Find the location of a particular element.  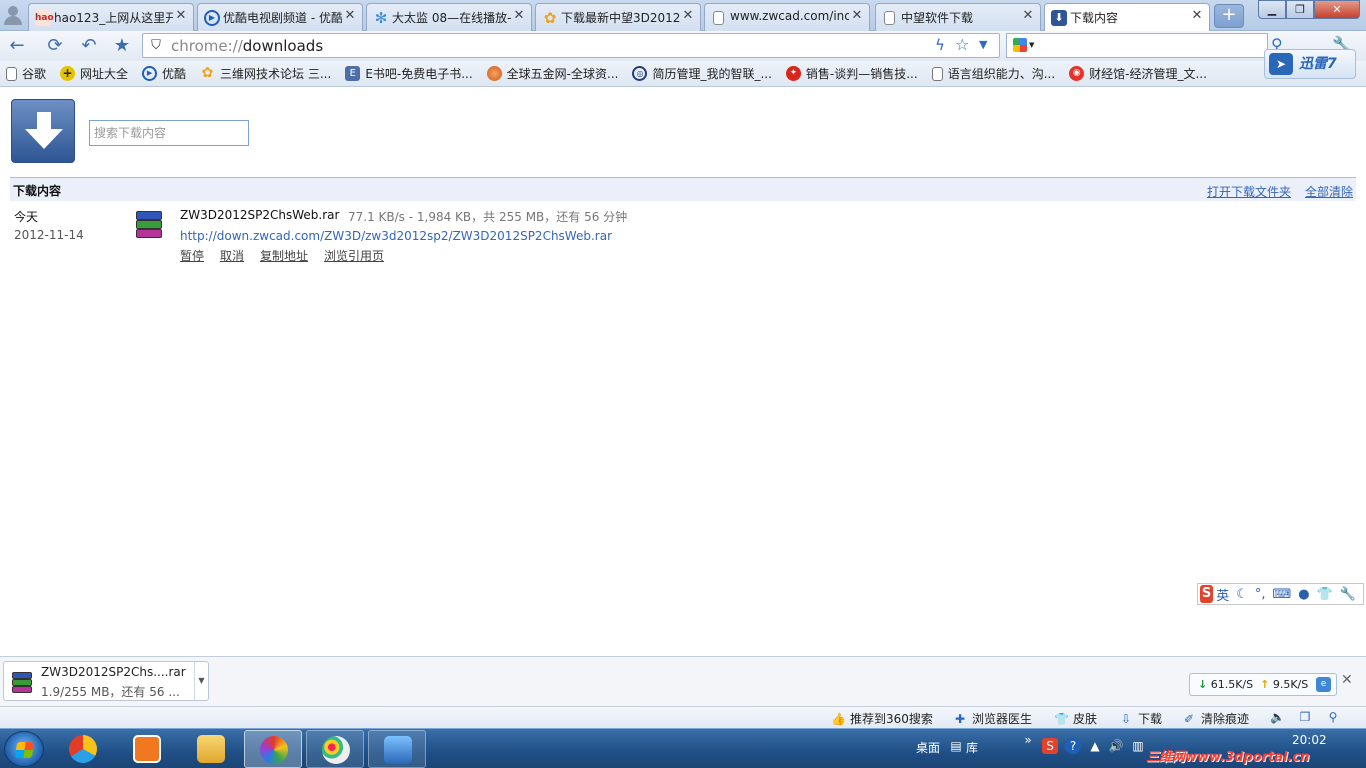

lightning-icon: ϟ is located at coordinates (940, 45).